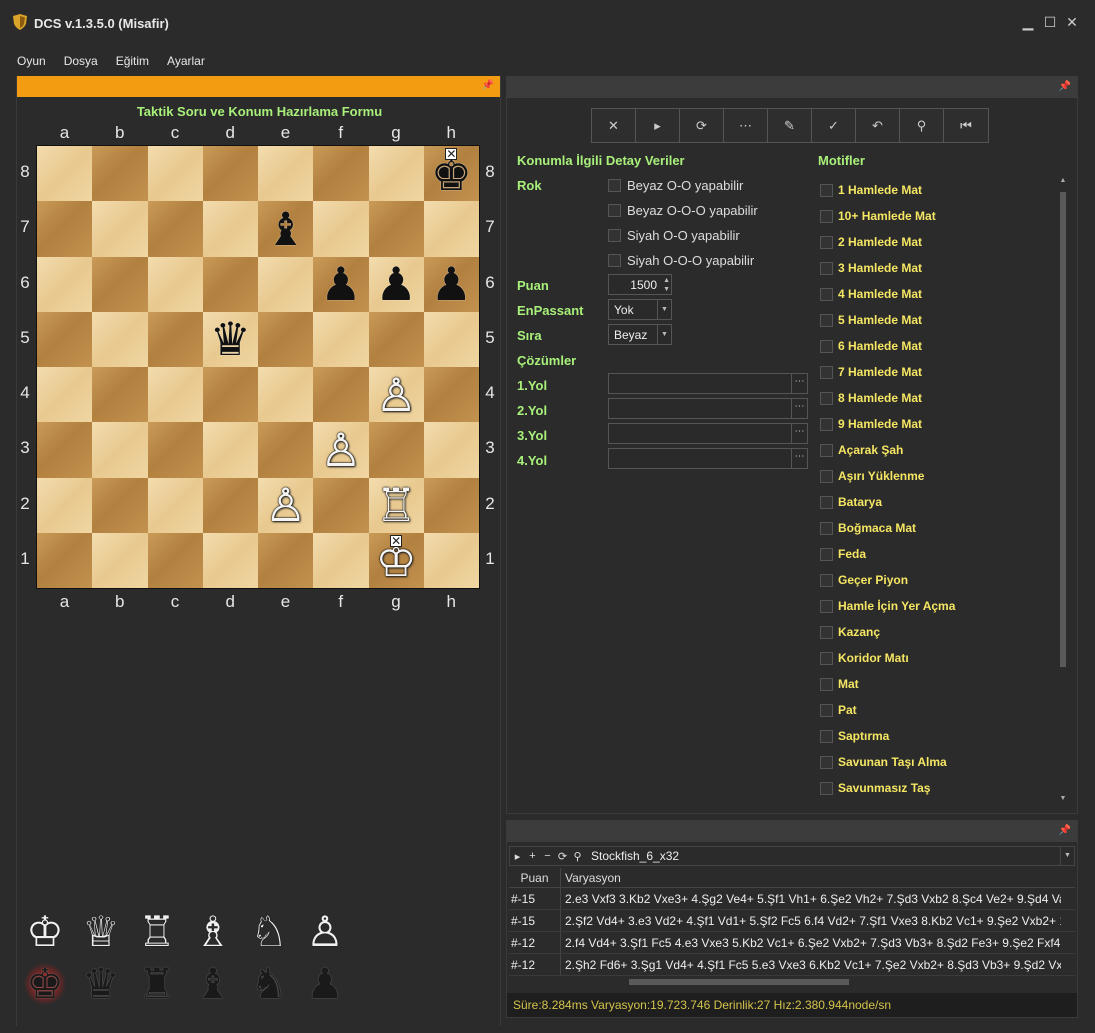 The height and width of the screenshot is (1033, 1095). I want to click on square-g7, so click(396, 229).